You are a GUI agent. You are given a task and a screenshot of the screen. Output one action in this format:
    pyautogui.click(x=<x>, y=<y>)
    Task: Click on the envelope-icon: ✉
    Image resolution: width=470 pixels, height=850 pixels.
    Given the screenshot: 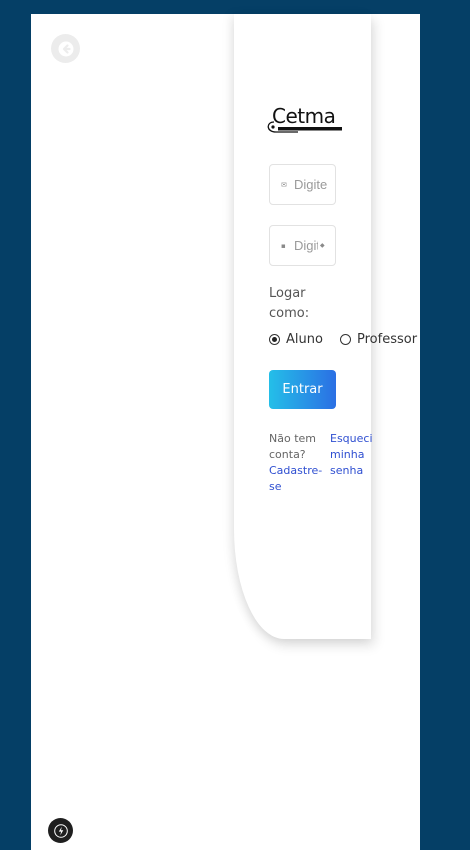 What is the action you would take?
    pyautogui.click(x=284, y=184)
    